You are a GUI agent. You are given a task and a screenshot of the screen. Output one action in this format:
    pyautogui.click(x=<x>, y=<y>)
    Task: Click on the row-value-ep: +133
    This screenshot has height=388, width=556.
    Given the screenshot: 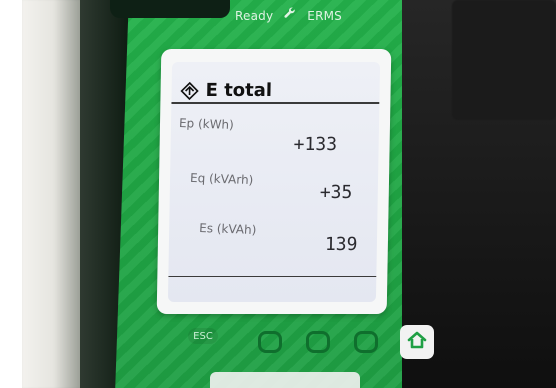 What is the action you would take?
    pyautogui.click(x=315, y=144)
    